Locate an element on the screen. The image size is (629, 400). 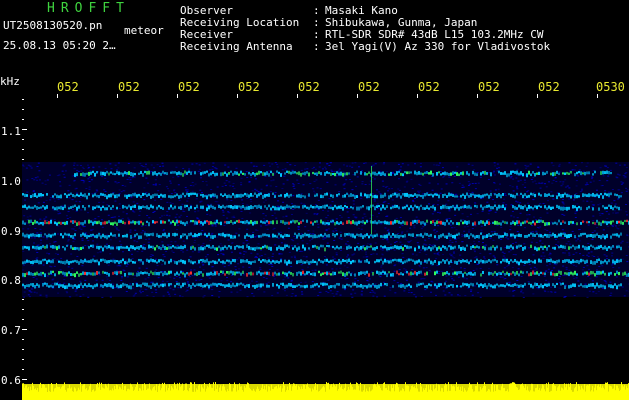
unit-label: kHz is located at coordinates (10, 81).